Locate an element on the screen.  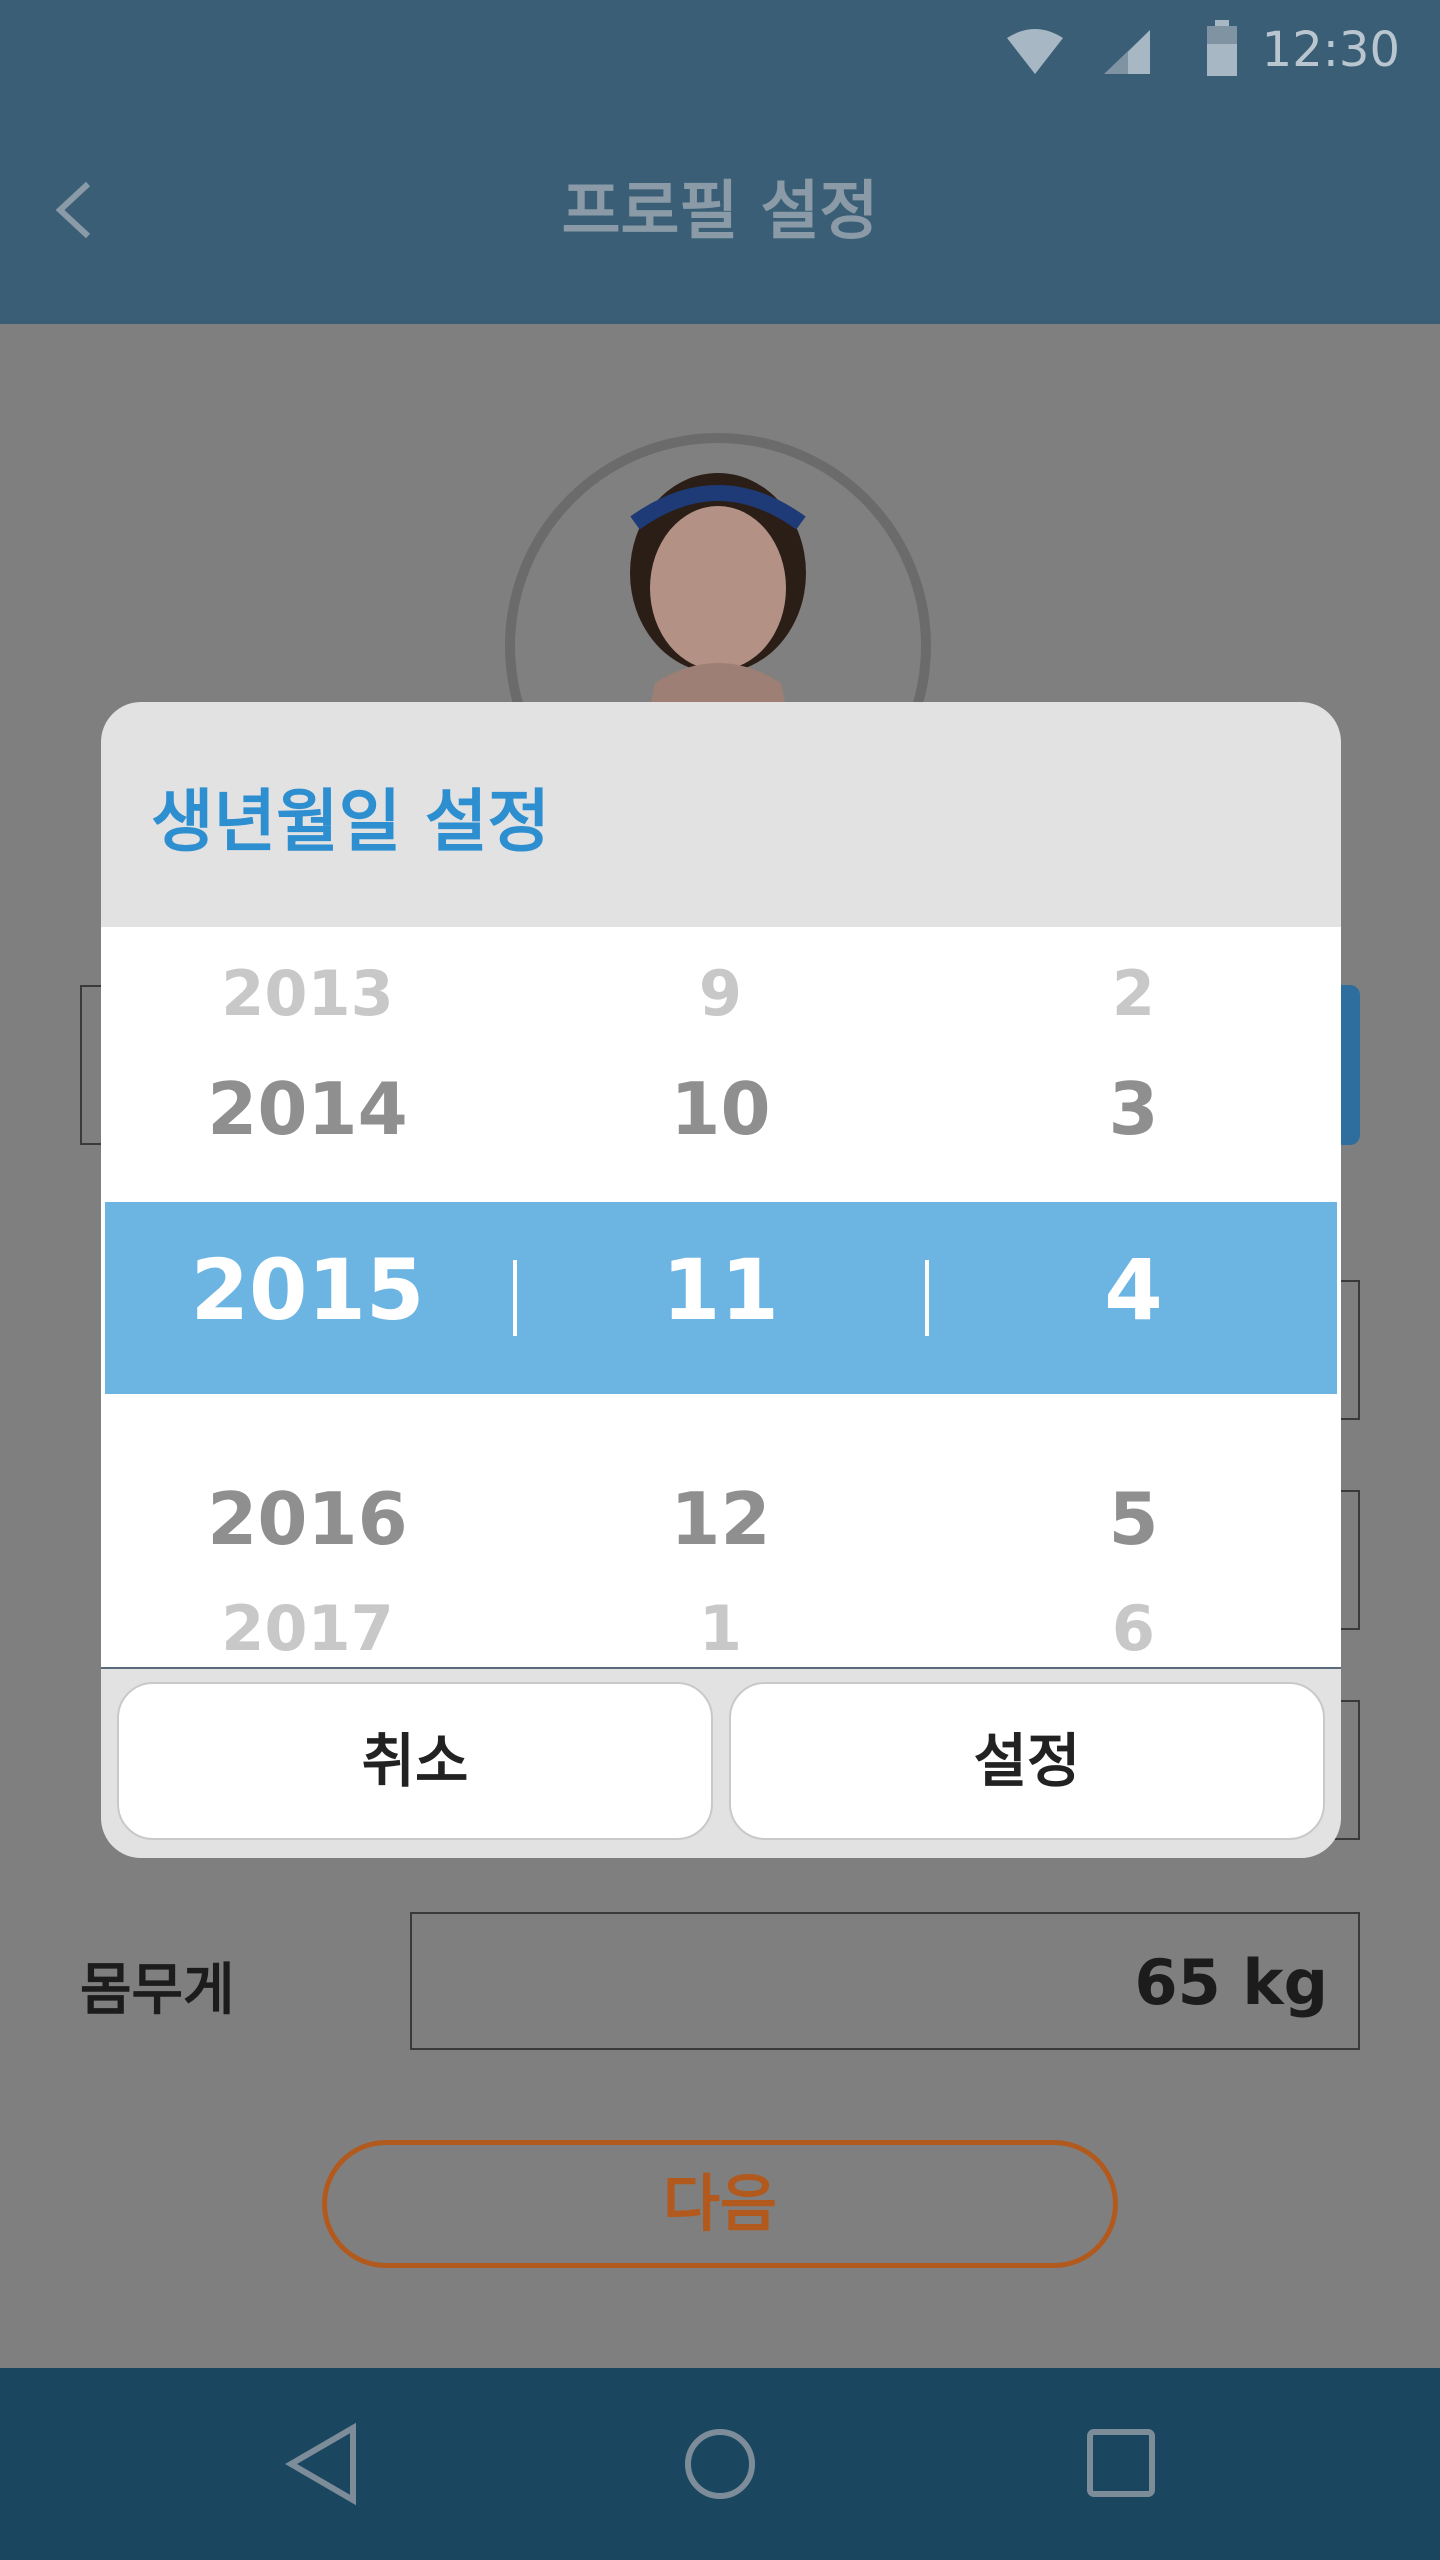
year-option: 2017 is located at coordinates (307, 1628).